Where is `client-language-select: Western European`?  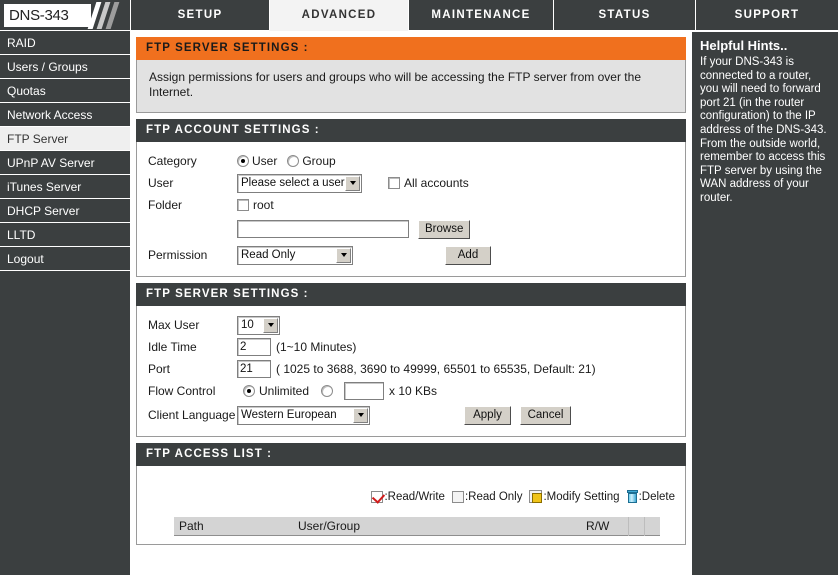 client-language-select: Western European is located at coordinates (303, 415).